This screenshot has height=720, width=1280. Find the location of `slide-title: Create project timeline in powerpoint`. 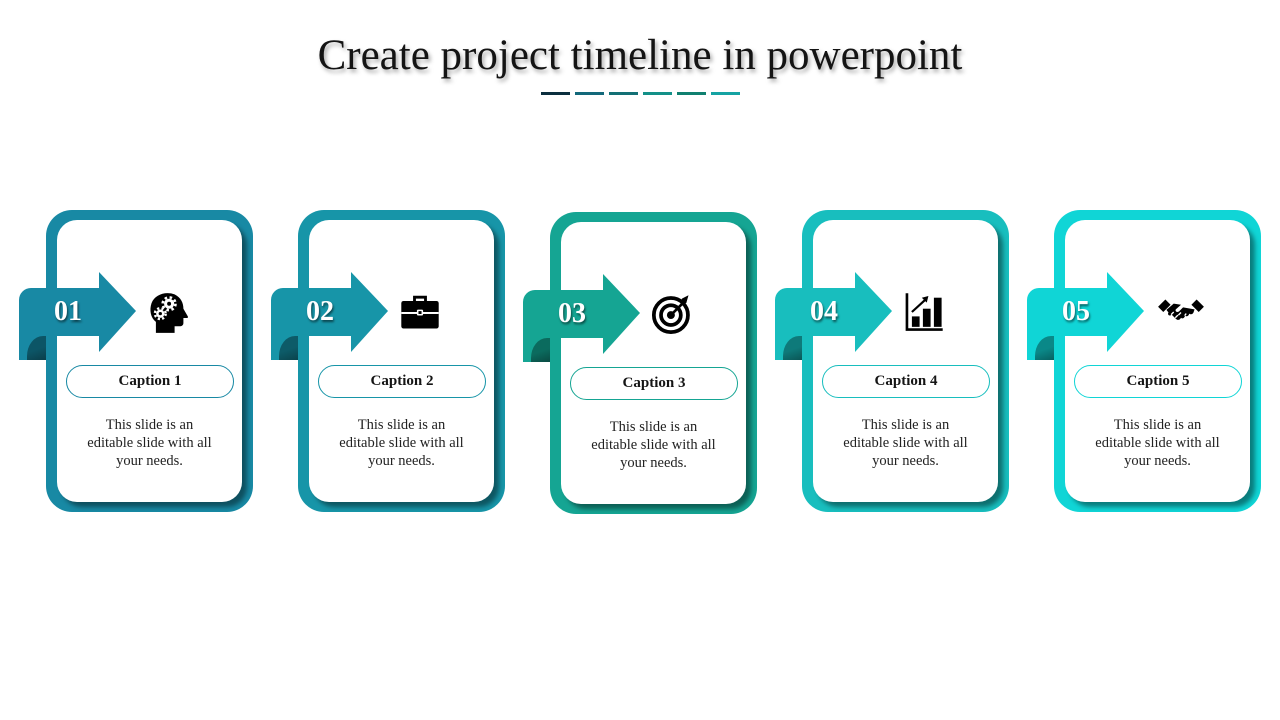

slide-title: Create project timeline in powerpoint is located at coordinates (640, 55).